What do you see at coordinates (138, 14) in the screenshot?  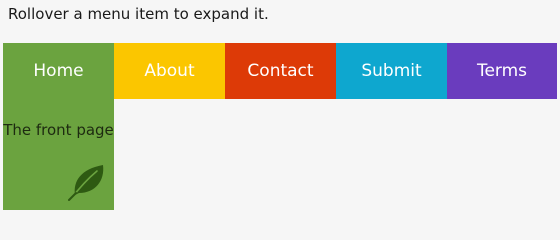 I see `instruction-text: Rollover a menu item to expand it.` at bounding box center [138, 14].